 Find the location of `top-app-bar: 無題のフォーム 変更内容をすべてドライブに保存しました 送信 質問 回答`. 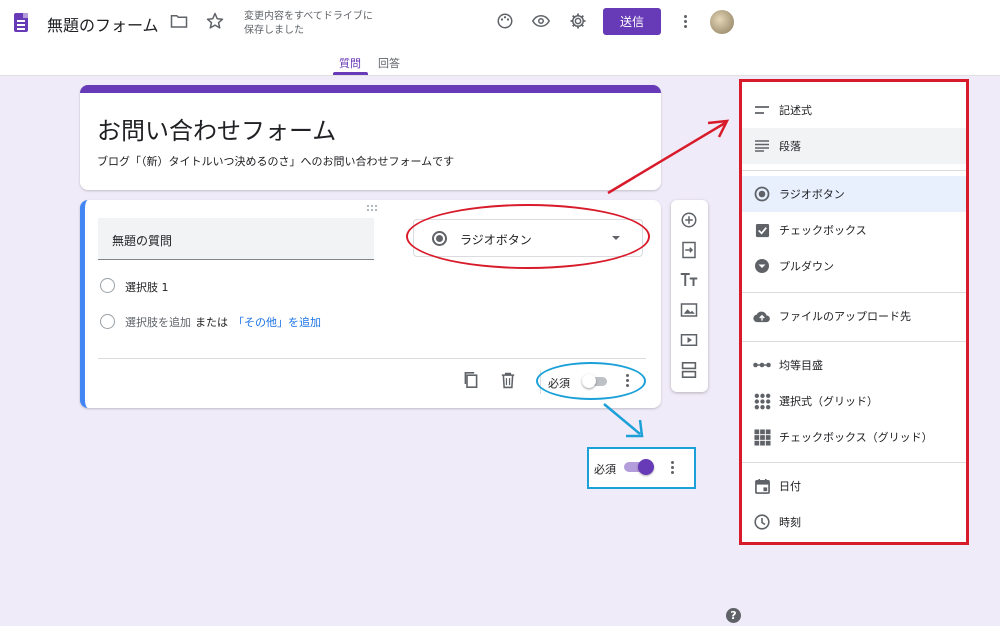

top-app-bar: 無題のフォーム 変更内容をすべてドライブに保存しました 送信 質問 回答 is located at coordinates (500, 38).